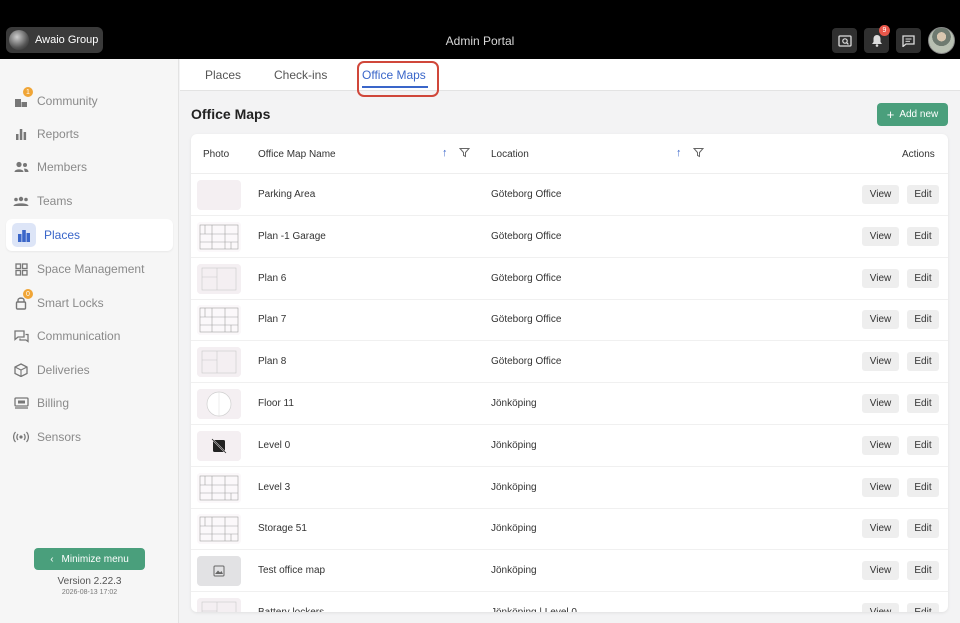 Image resolution: width=960 pixels, height=623 pixels. I want to click on sidebar-item-places: Places, so click(89, 235).